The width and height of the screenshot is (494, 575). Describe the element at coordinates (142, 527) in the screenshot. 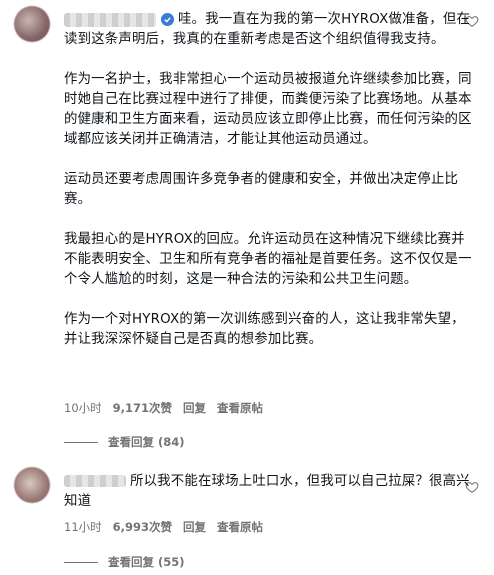

I see `likes-count: 6,993次赞` at that location.